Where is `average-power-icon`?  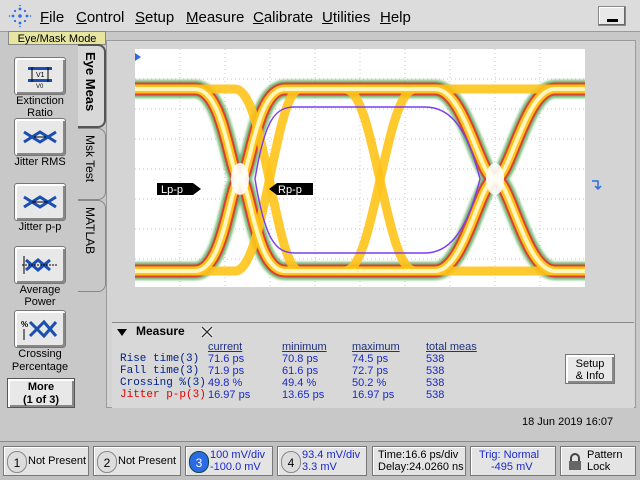
average-power-icon is located at coordinates (40, 265).